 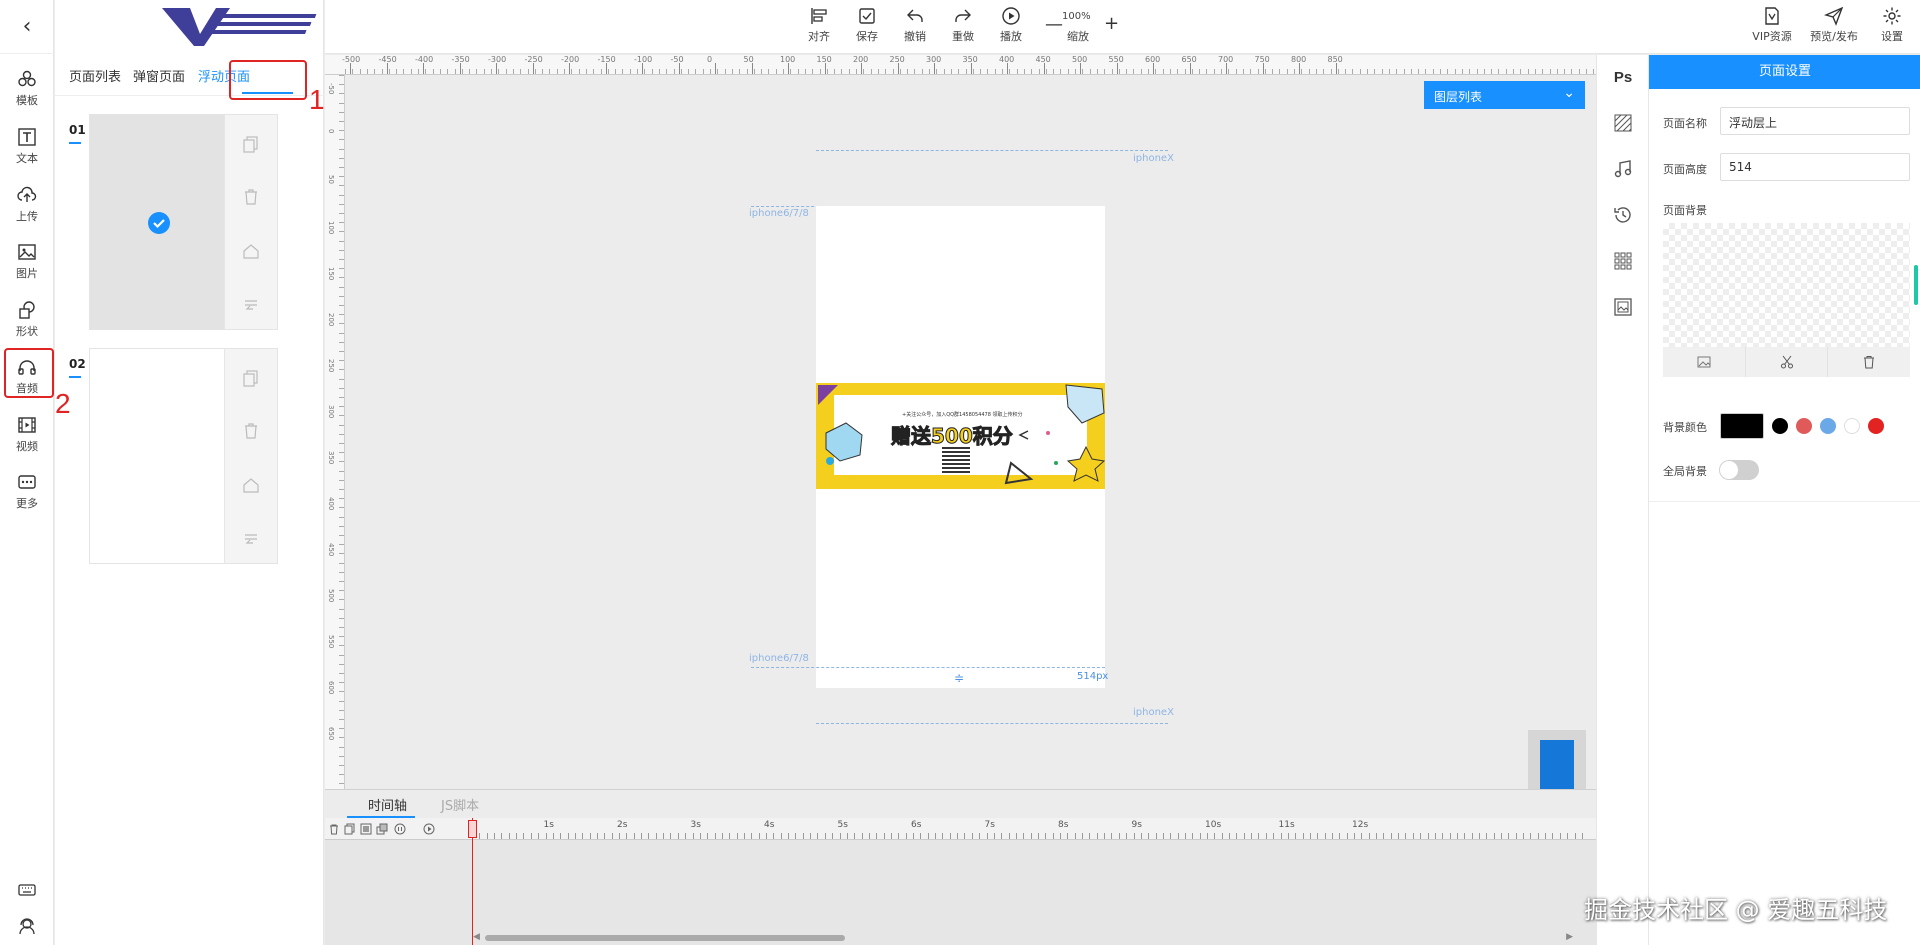 What do you see at coordinates (960, 436) in the screenshot?
I see `promo-banner: +关注公众号，加入QQ群1458054478 领取上传积分 赠送500积分` at bounding box center [960, 436].